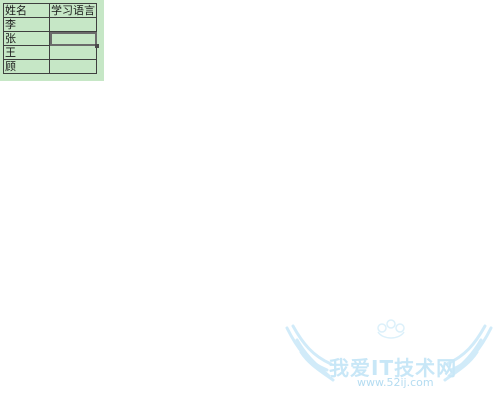 The height and width of the screenshot is (402, 500). What do you see at coordinates (389, 358) in the screenshot?
I see `site-watermark: 我爱IT技术网 www.52ij.com` at bounding box center [389, 358].